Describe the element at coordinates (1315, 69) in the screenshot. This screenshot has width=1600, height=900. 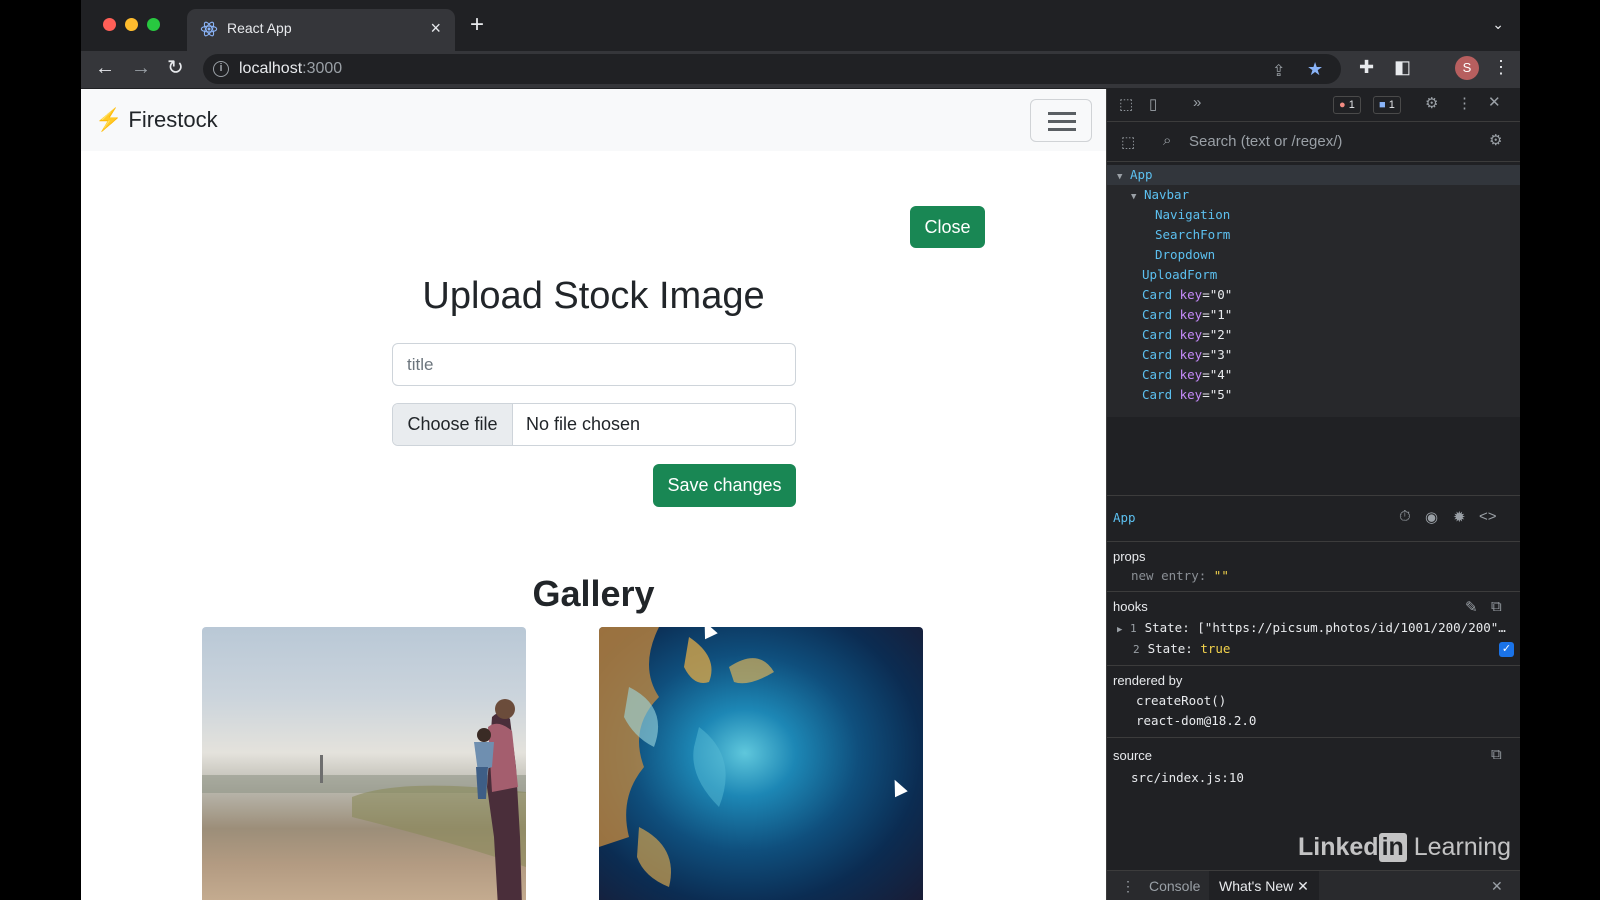
I see `bookmark-star-icon: ★` at that location.